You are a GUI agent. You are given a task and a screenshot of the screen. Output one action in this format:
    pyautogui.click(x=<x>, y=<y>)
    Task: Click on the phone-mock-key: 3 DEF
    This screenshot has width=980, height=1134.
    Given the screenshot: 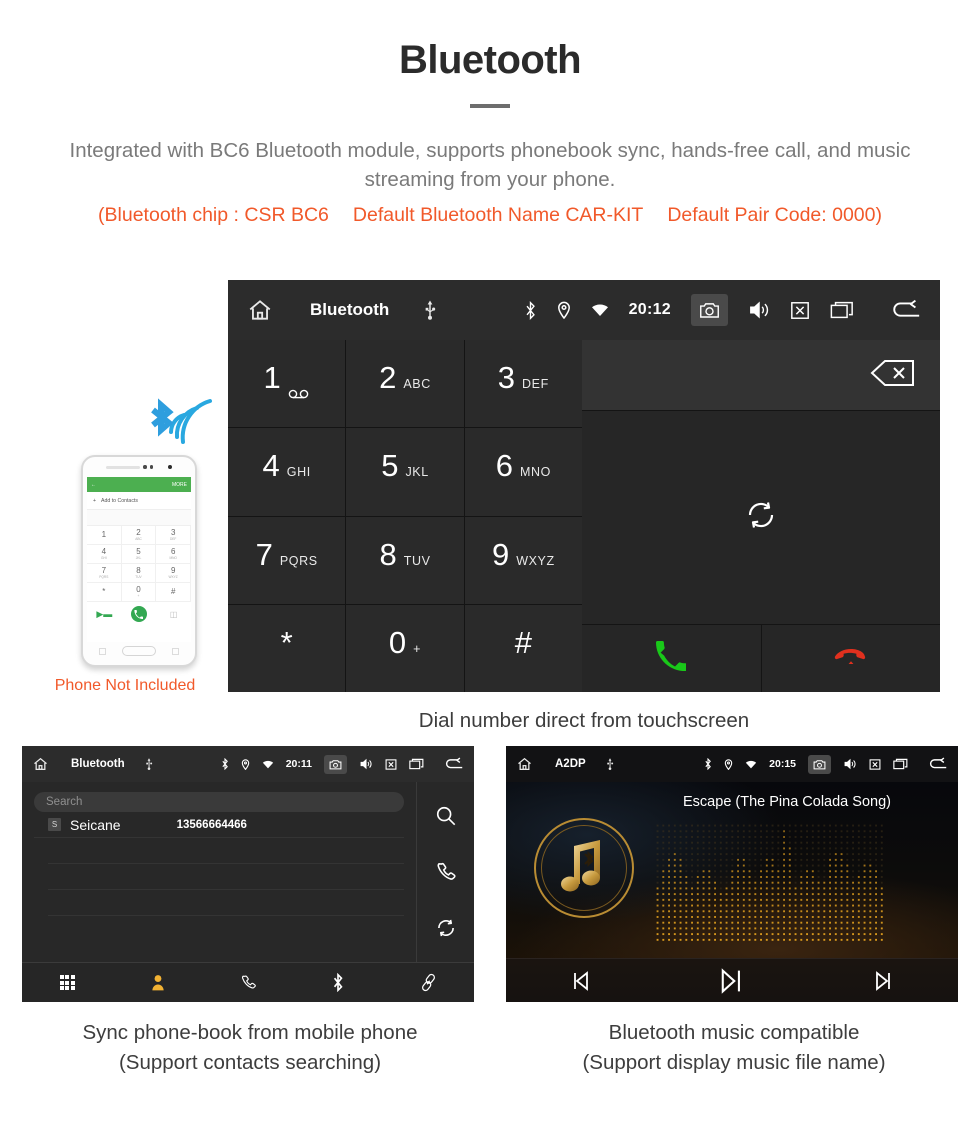 What is the action you would take?
    pyautogui.click(x=173, y=535)
    